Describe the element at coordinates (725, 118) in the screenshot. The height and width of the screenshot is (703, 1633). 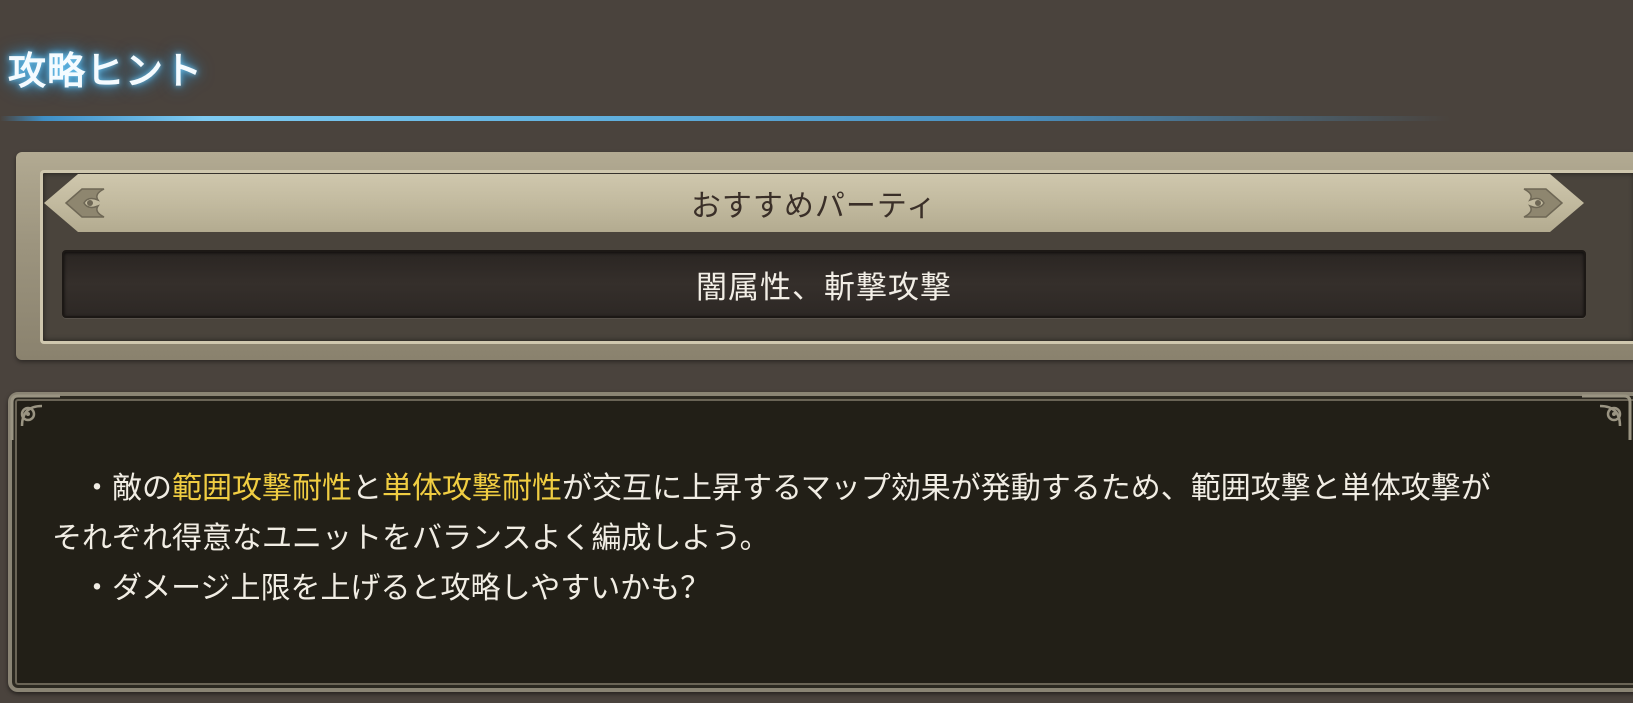
I see `title-divider` at that location.